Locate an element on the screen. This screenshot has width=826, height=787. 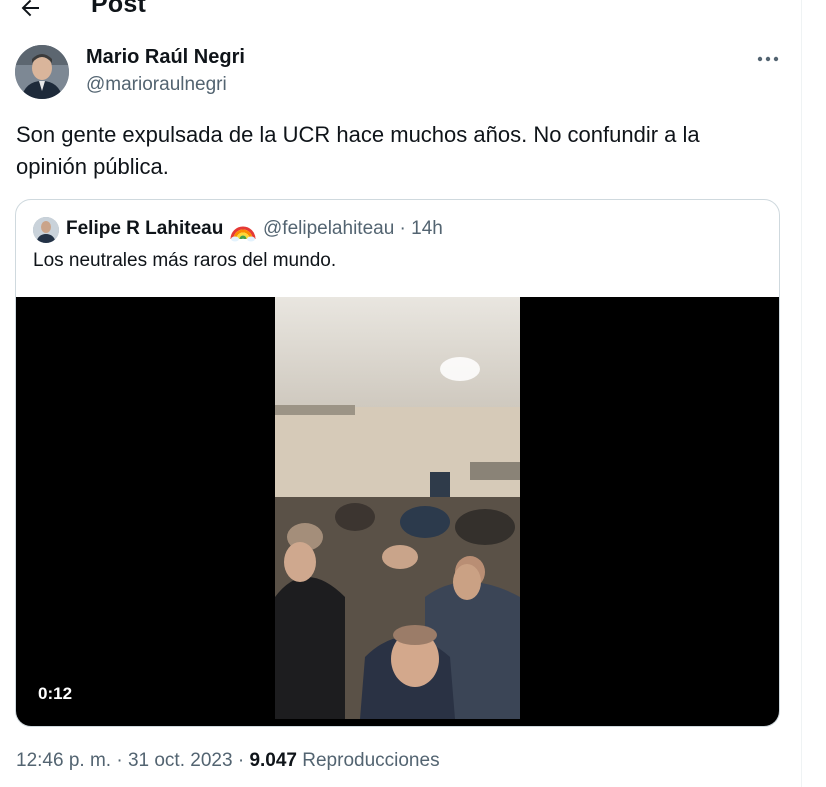
quoted-author-avatar is located at coordinates (46, 230).